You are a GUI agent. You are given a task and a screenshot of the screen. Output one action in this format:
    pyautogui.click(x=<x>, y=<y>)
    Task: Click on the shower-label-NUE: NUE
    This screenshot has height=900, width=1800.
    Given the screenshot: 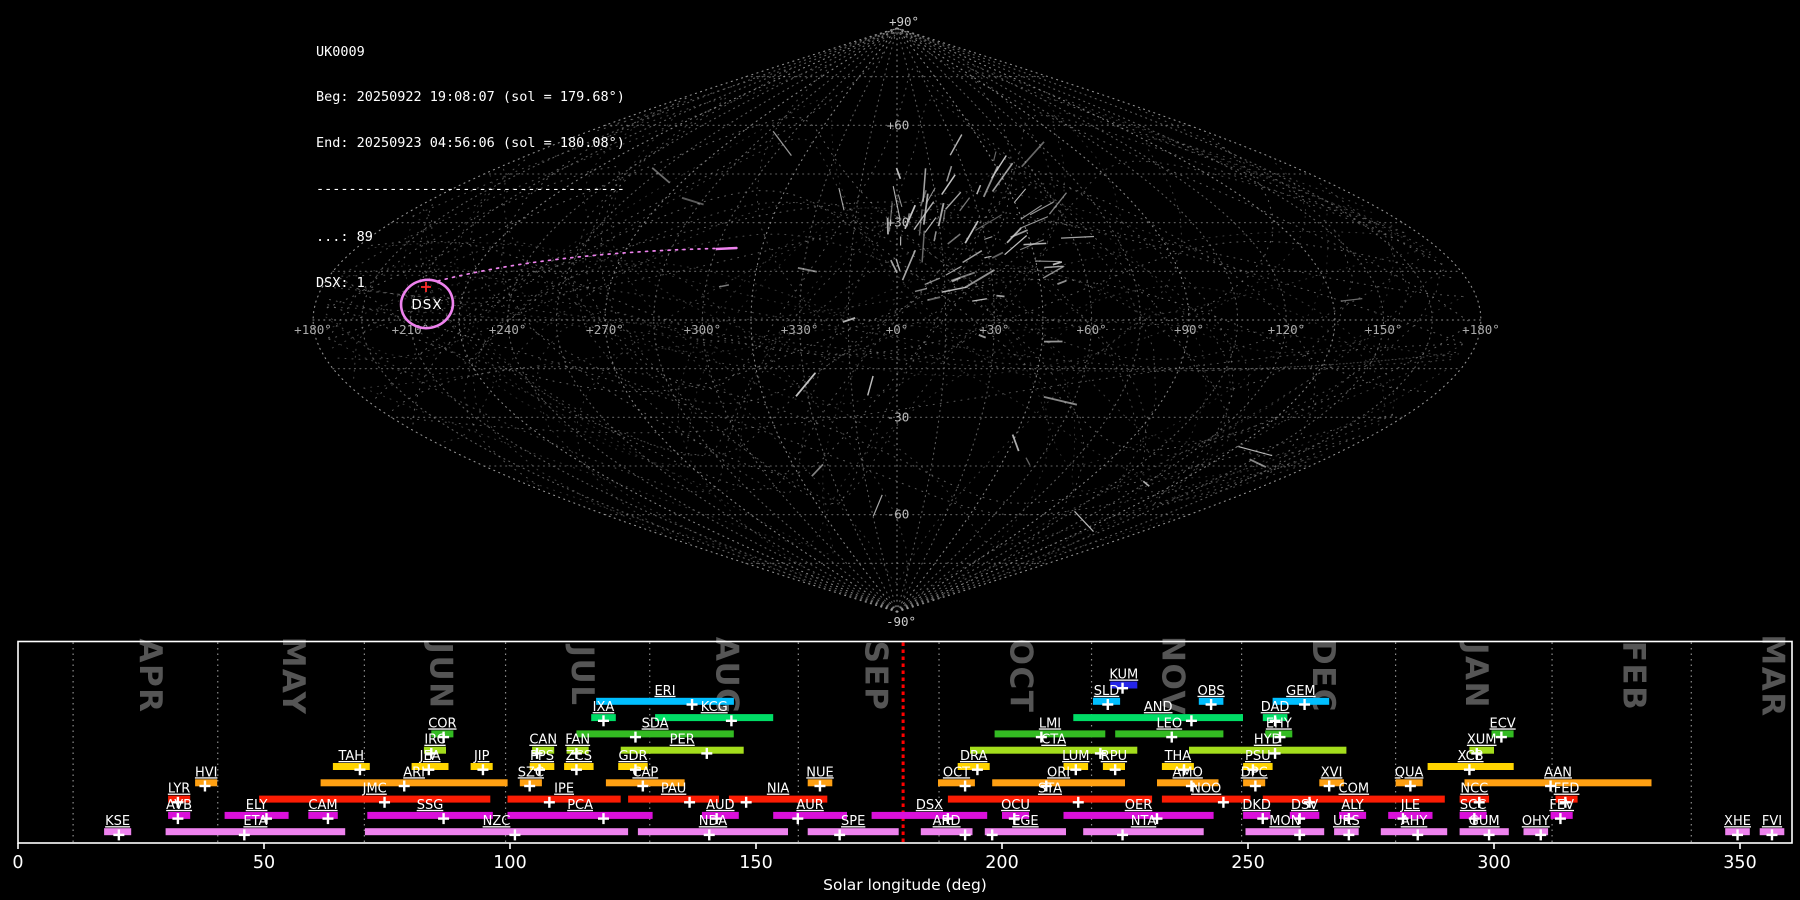 What is the action you would take?
    pyautogui.click(x=819, y=772)
    